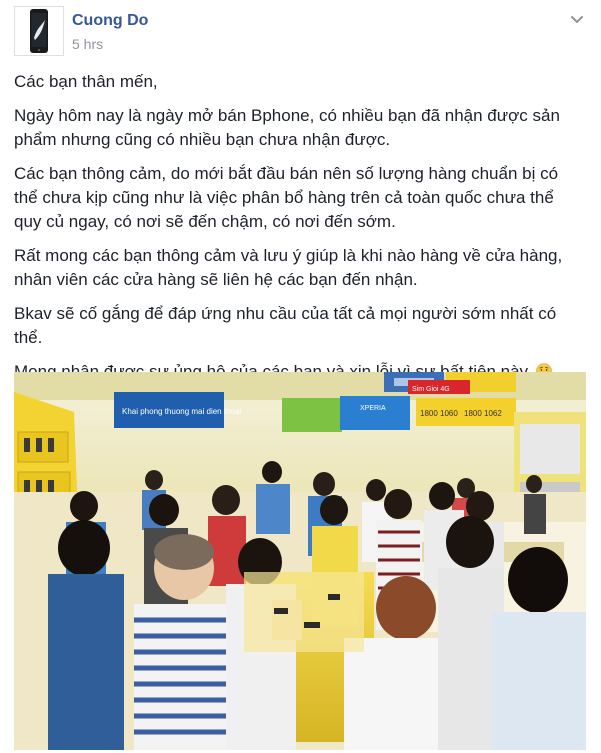 The width and height of the screenshot is (601, 753). Describe the element at coordinates (373, 408) in the screenshot. I see `banner-xperia-text: XPERIA` at that location.